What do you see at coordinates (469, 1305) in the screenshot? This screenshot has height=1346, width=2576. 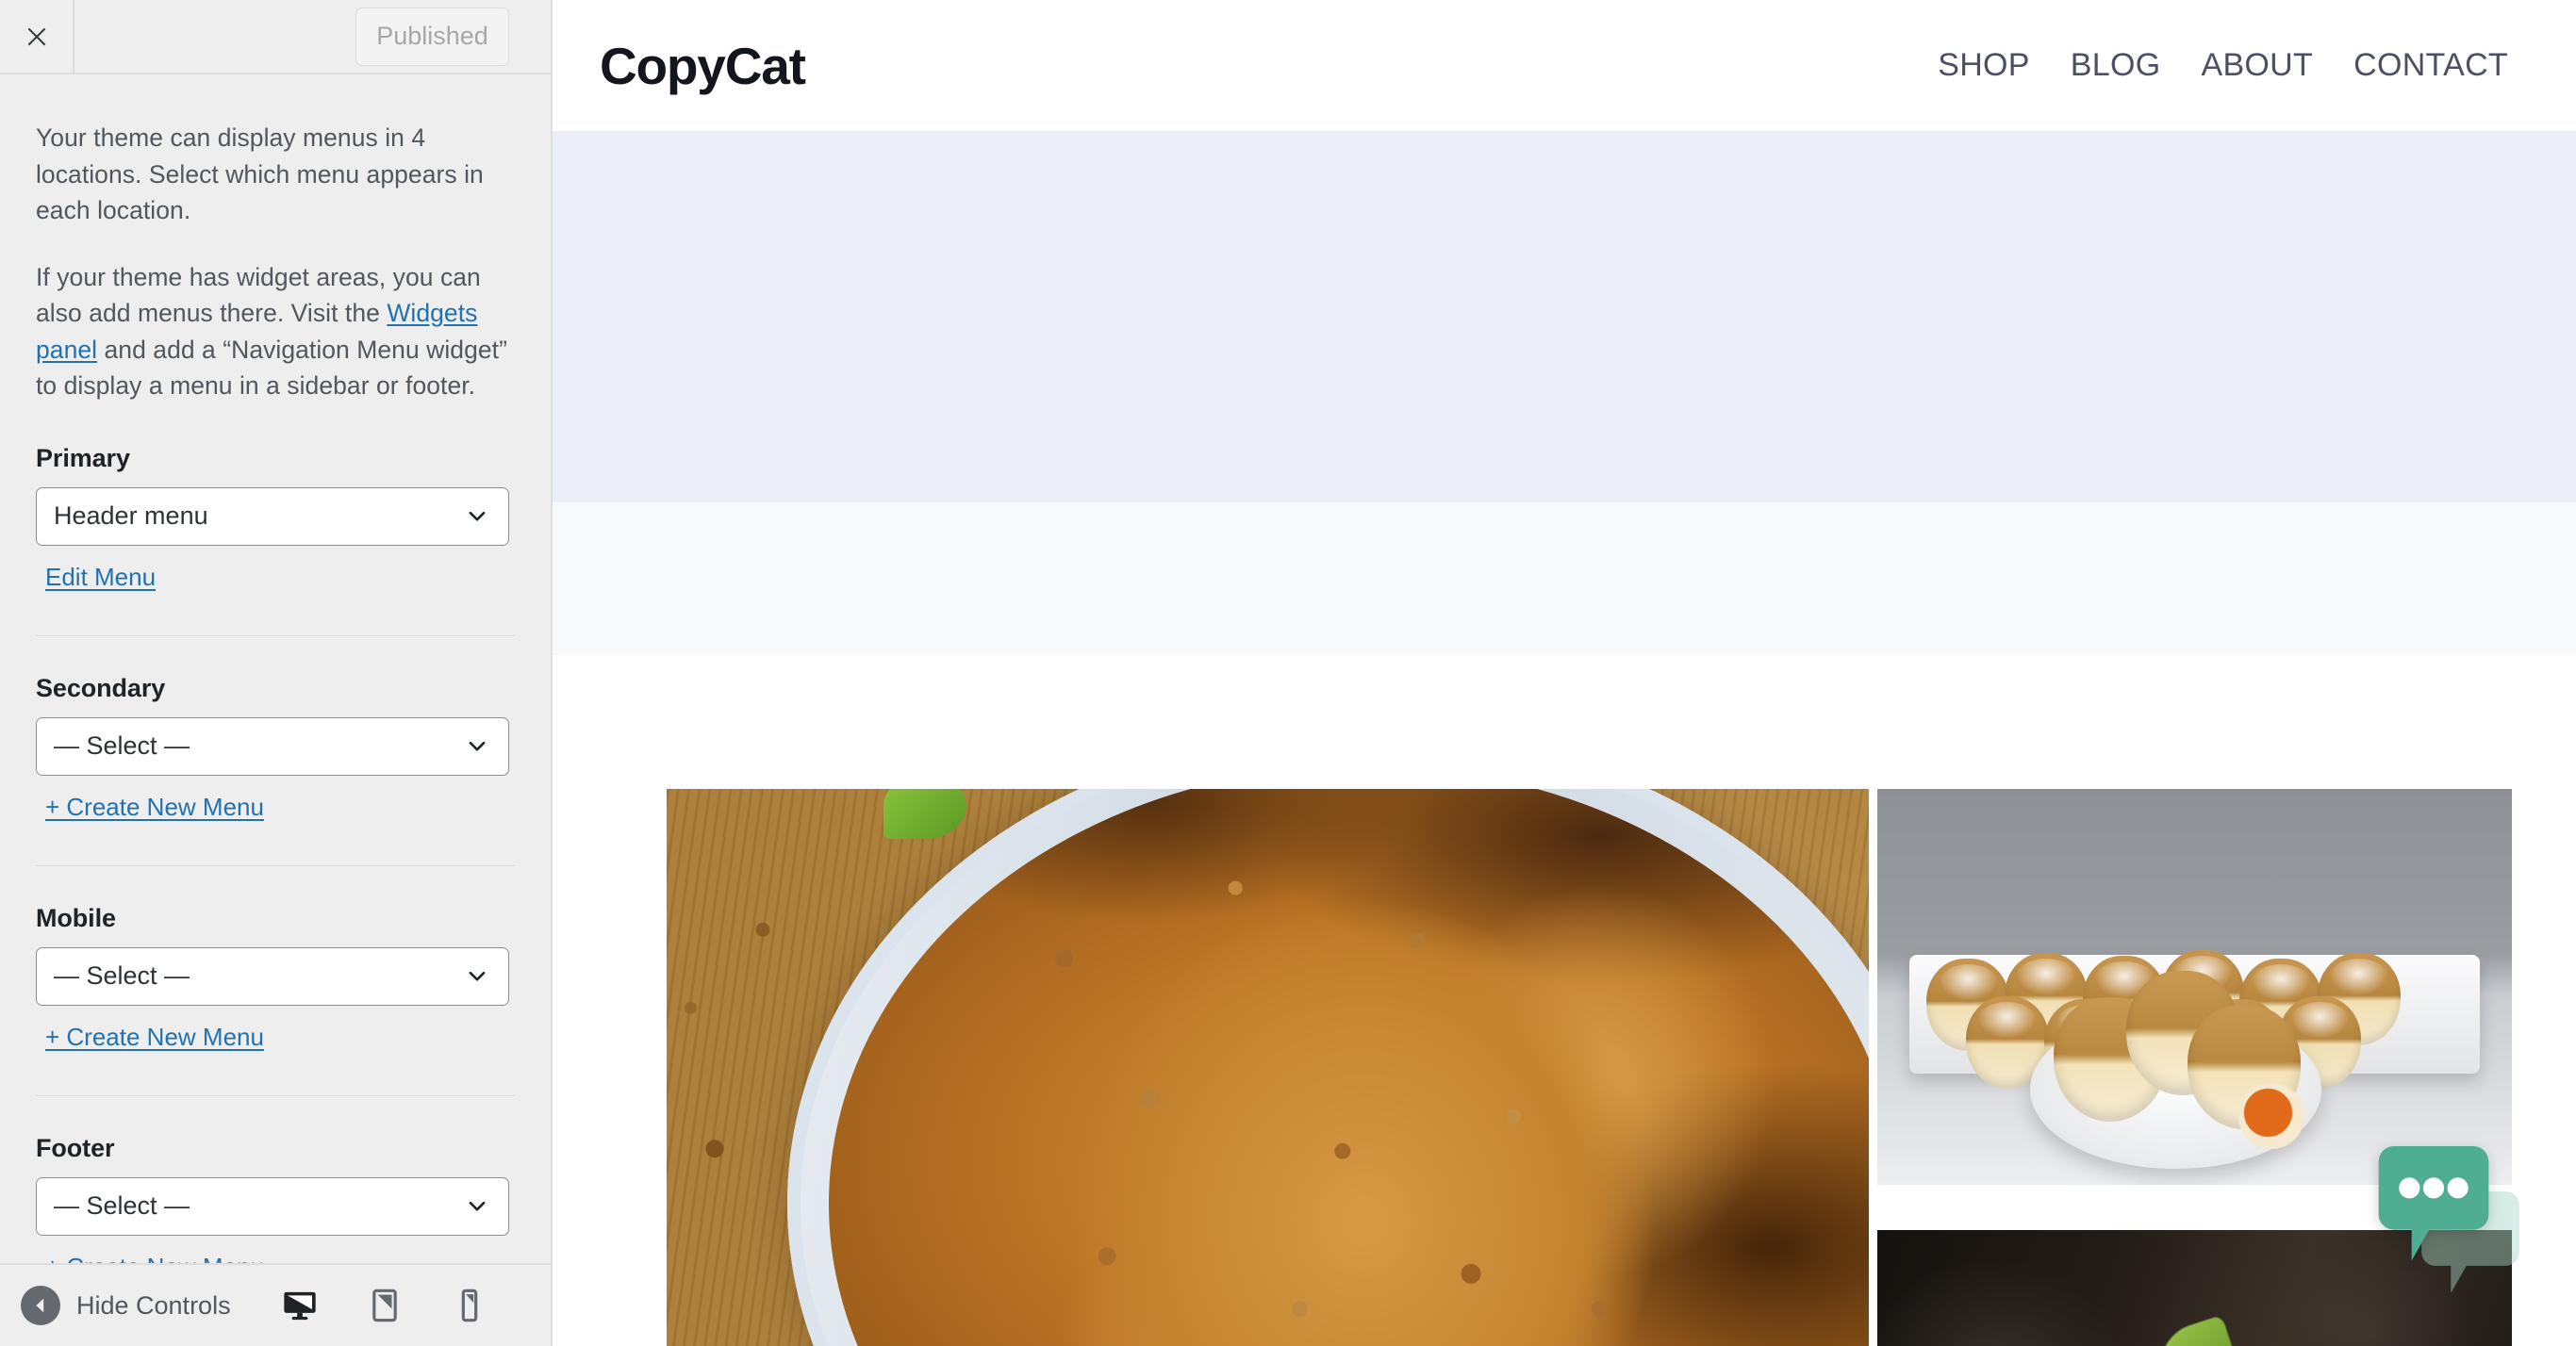 I see `mobile-preview-icon` at bounding box center [469, 1305].